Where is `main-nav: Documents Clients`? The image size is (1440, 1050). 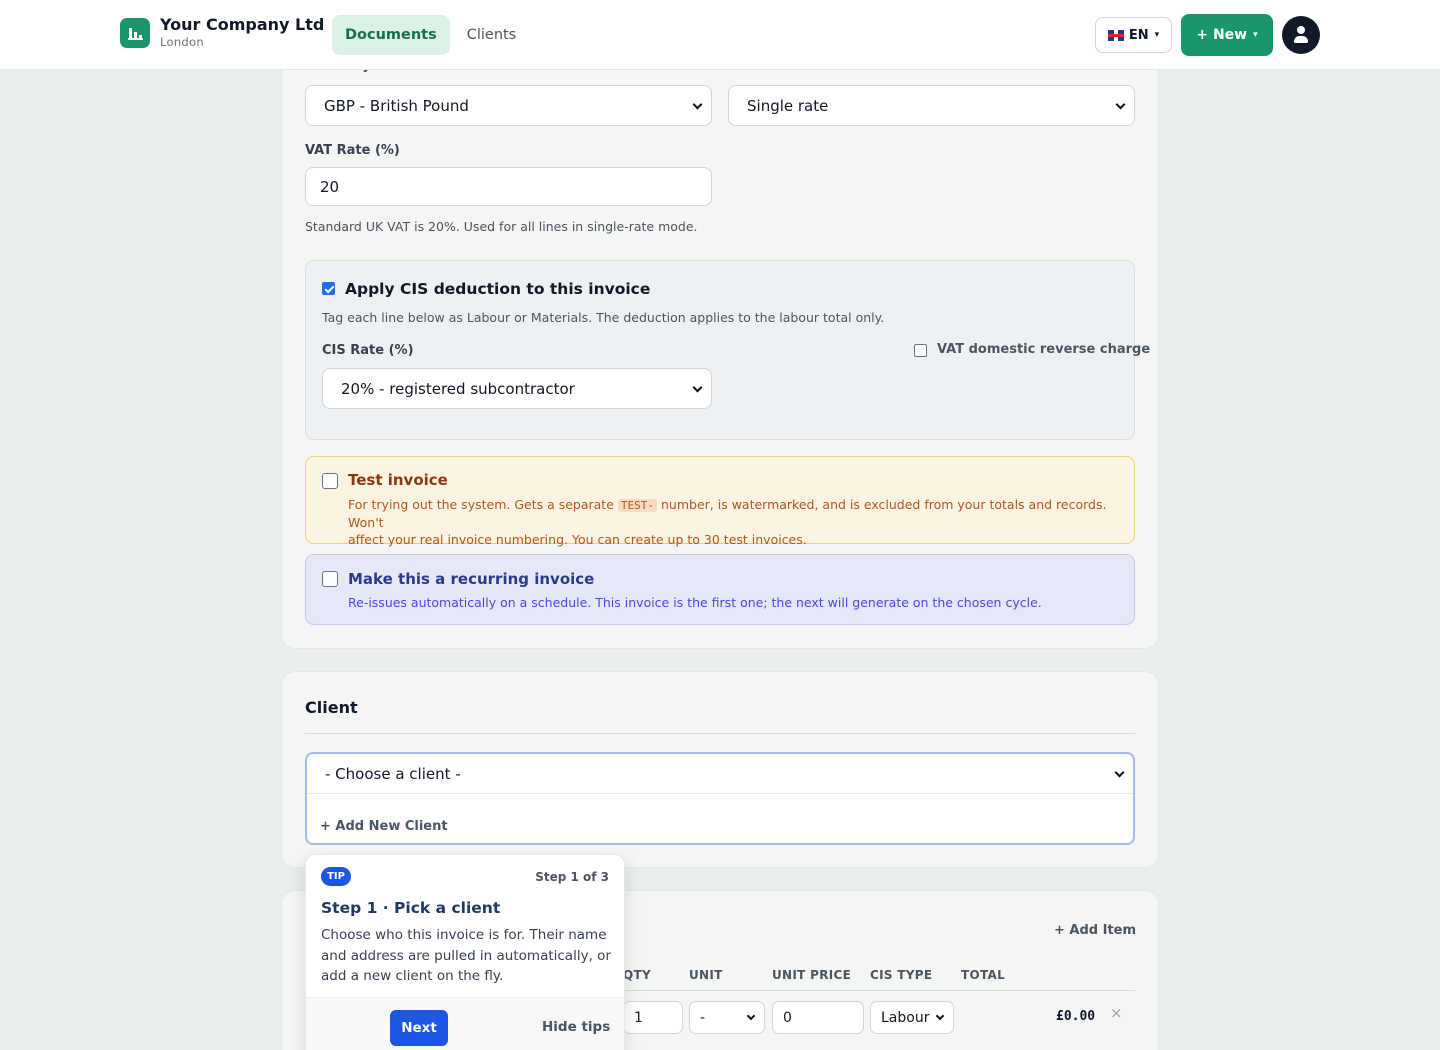 main-nav: Documents Clients is located at coordinates (432, 35).